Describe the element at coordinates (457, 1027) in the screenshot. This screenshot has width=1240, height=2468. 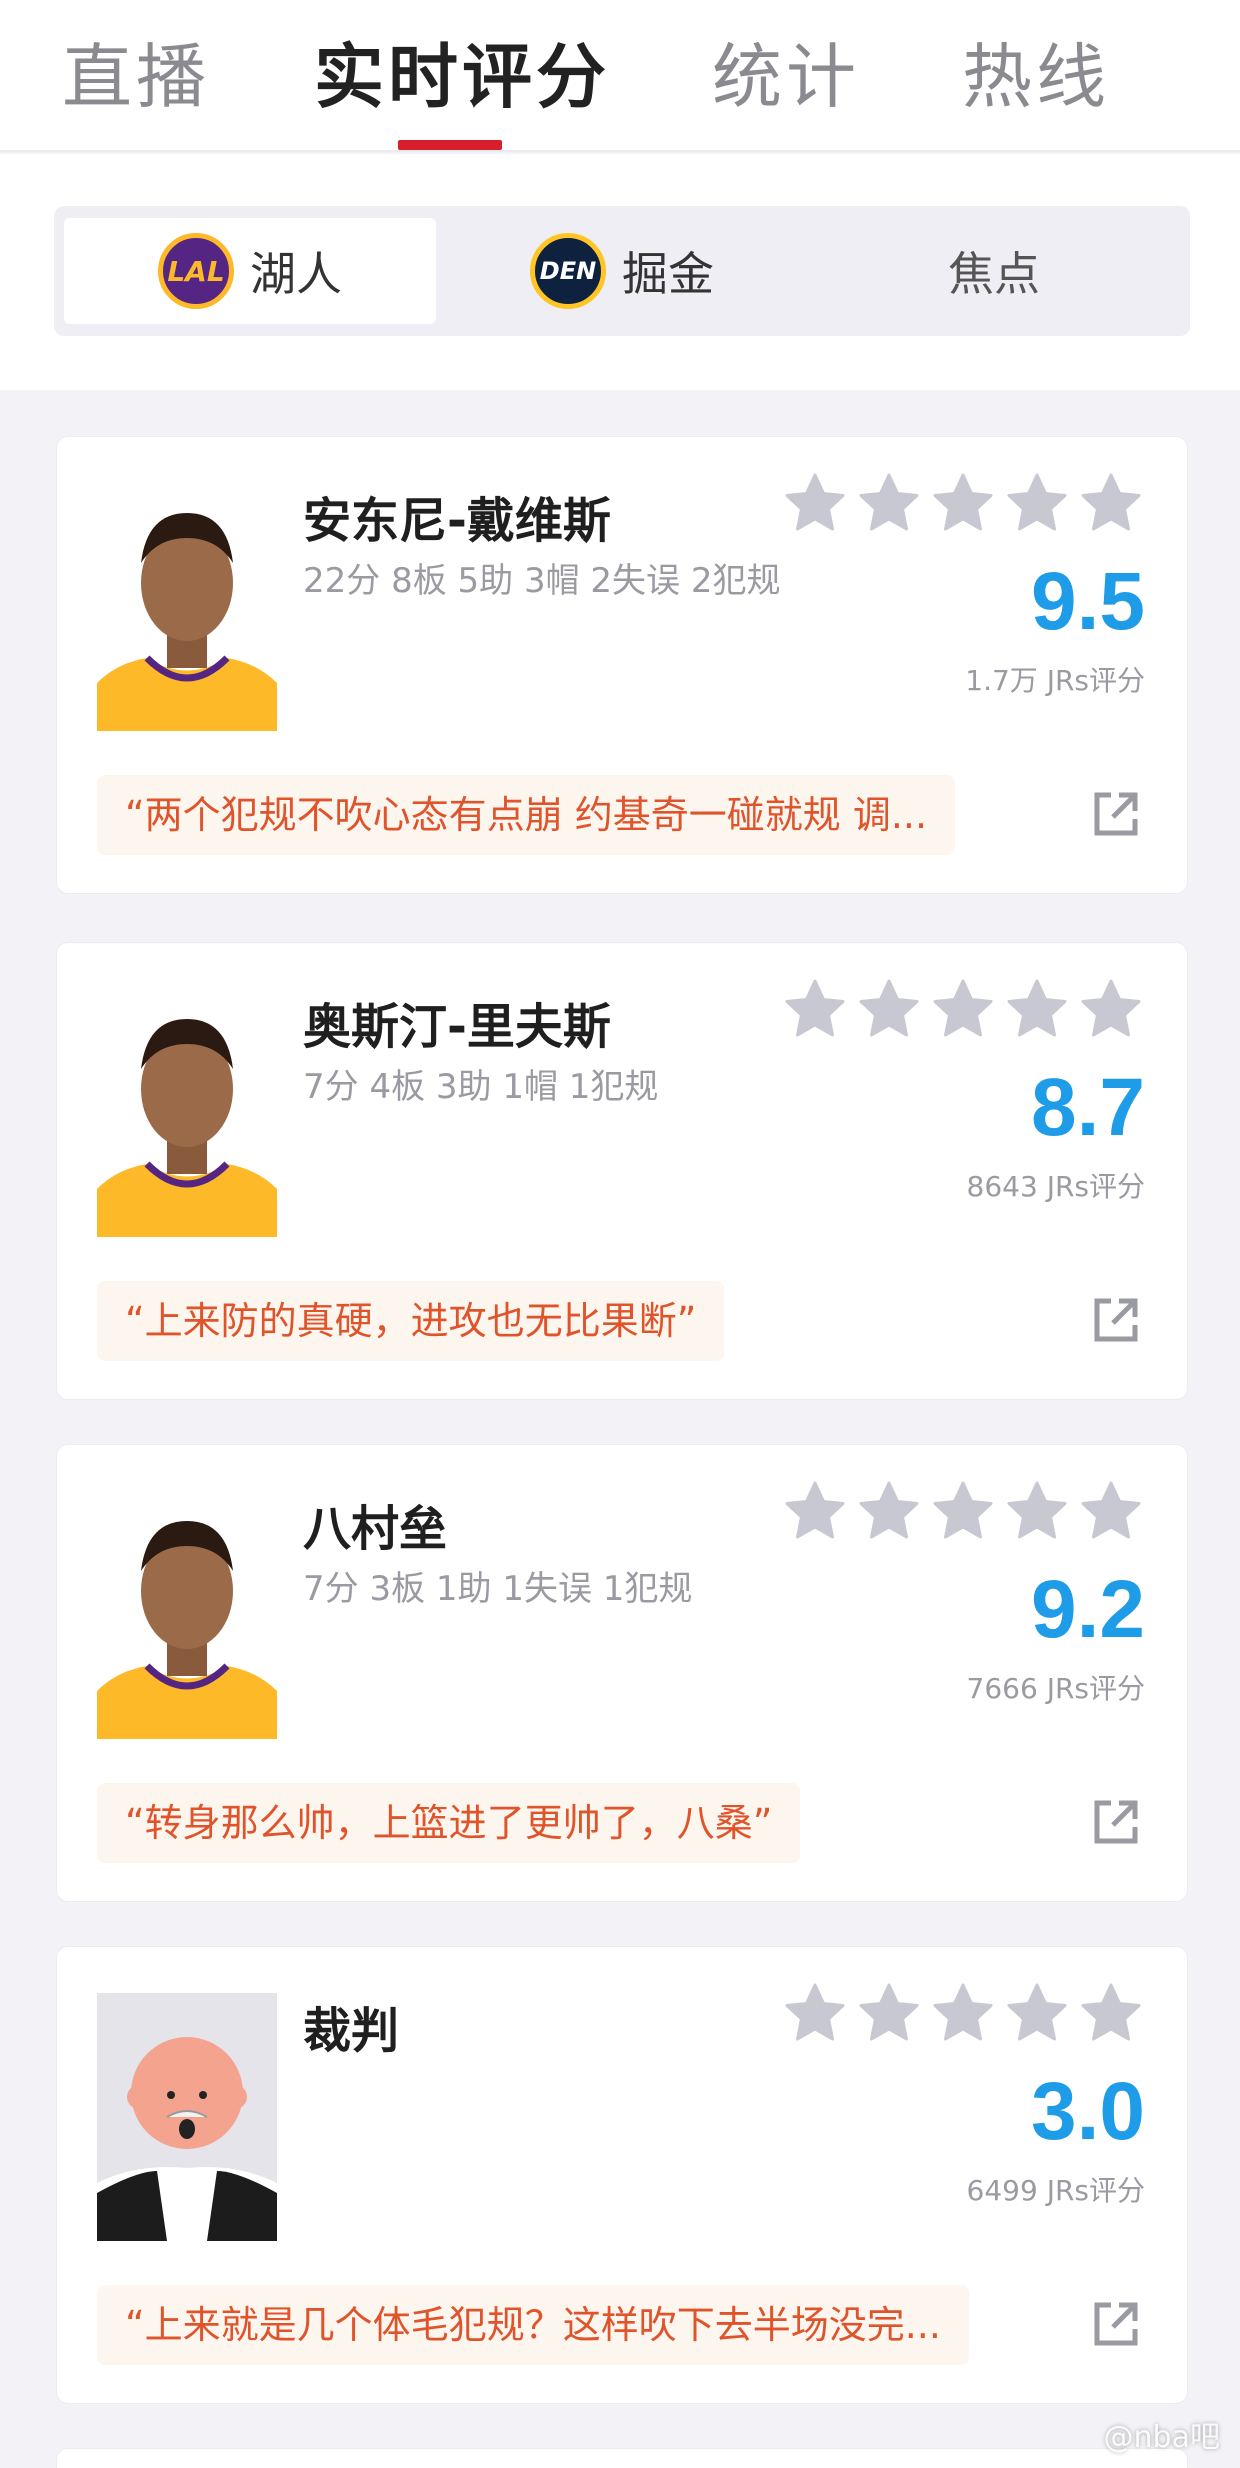
I see `player-name: 奥斯汀-里夫斯` at that location.